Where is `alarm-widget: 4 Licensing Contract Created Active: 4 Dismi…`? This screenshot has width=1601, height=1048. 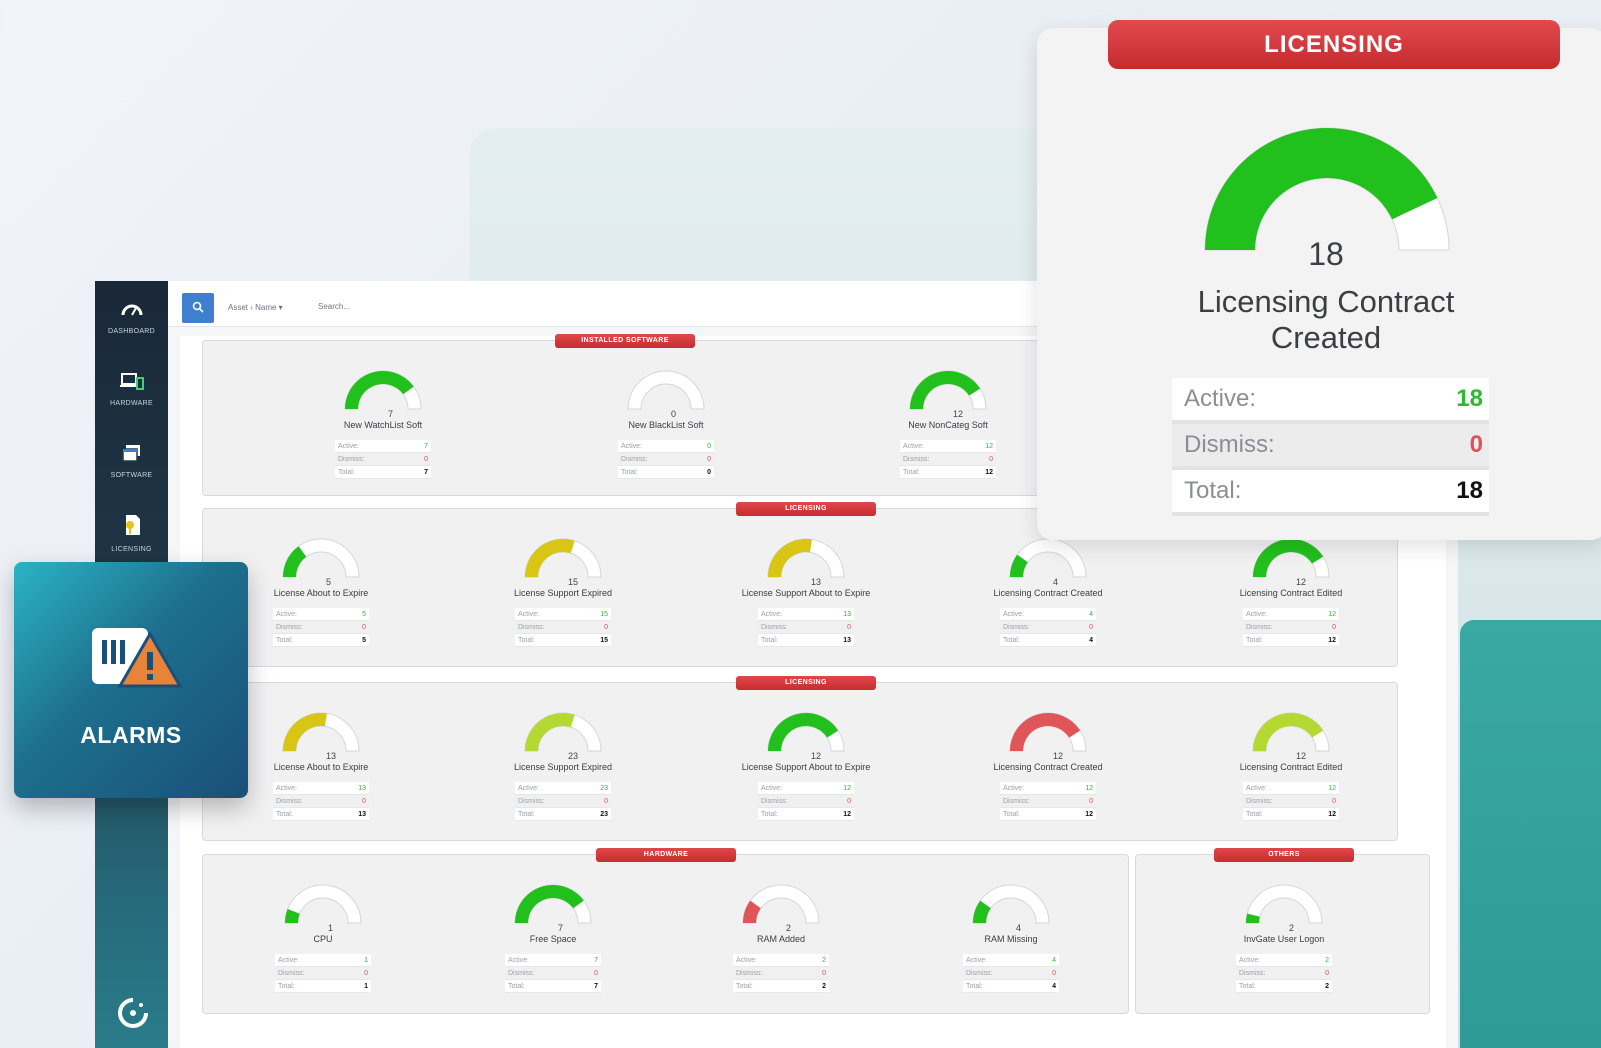 alarm-widget: 4 Licensing Contract Created Active: 4 Dismi… is located at coordinates (1048, 591).